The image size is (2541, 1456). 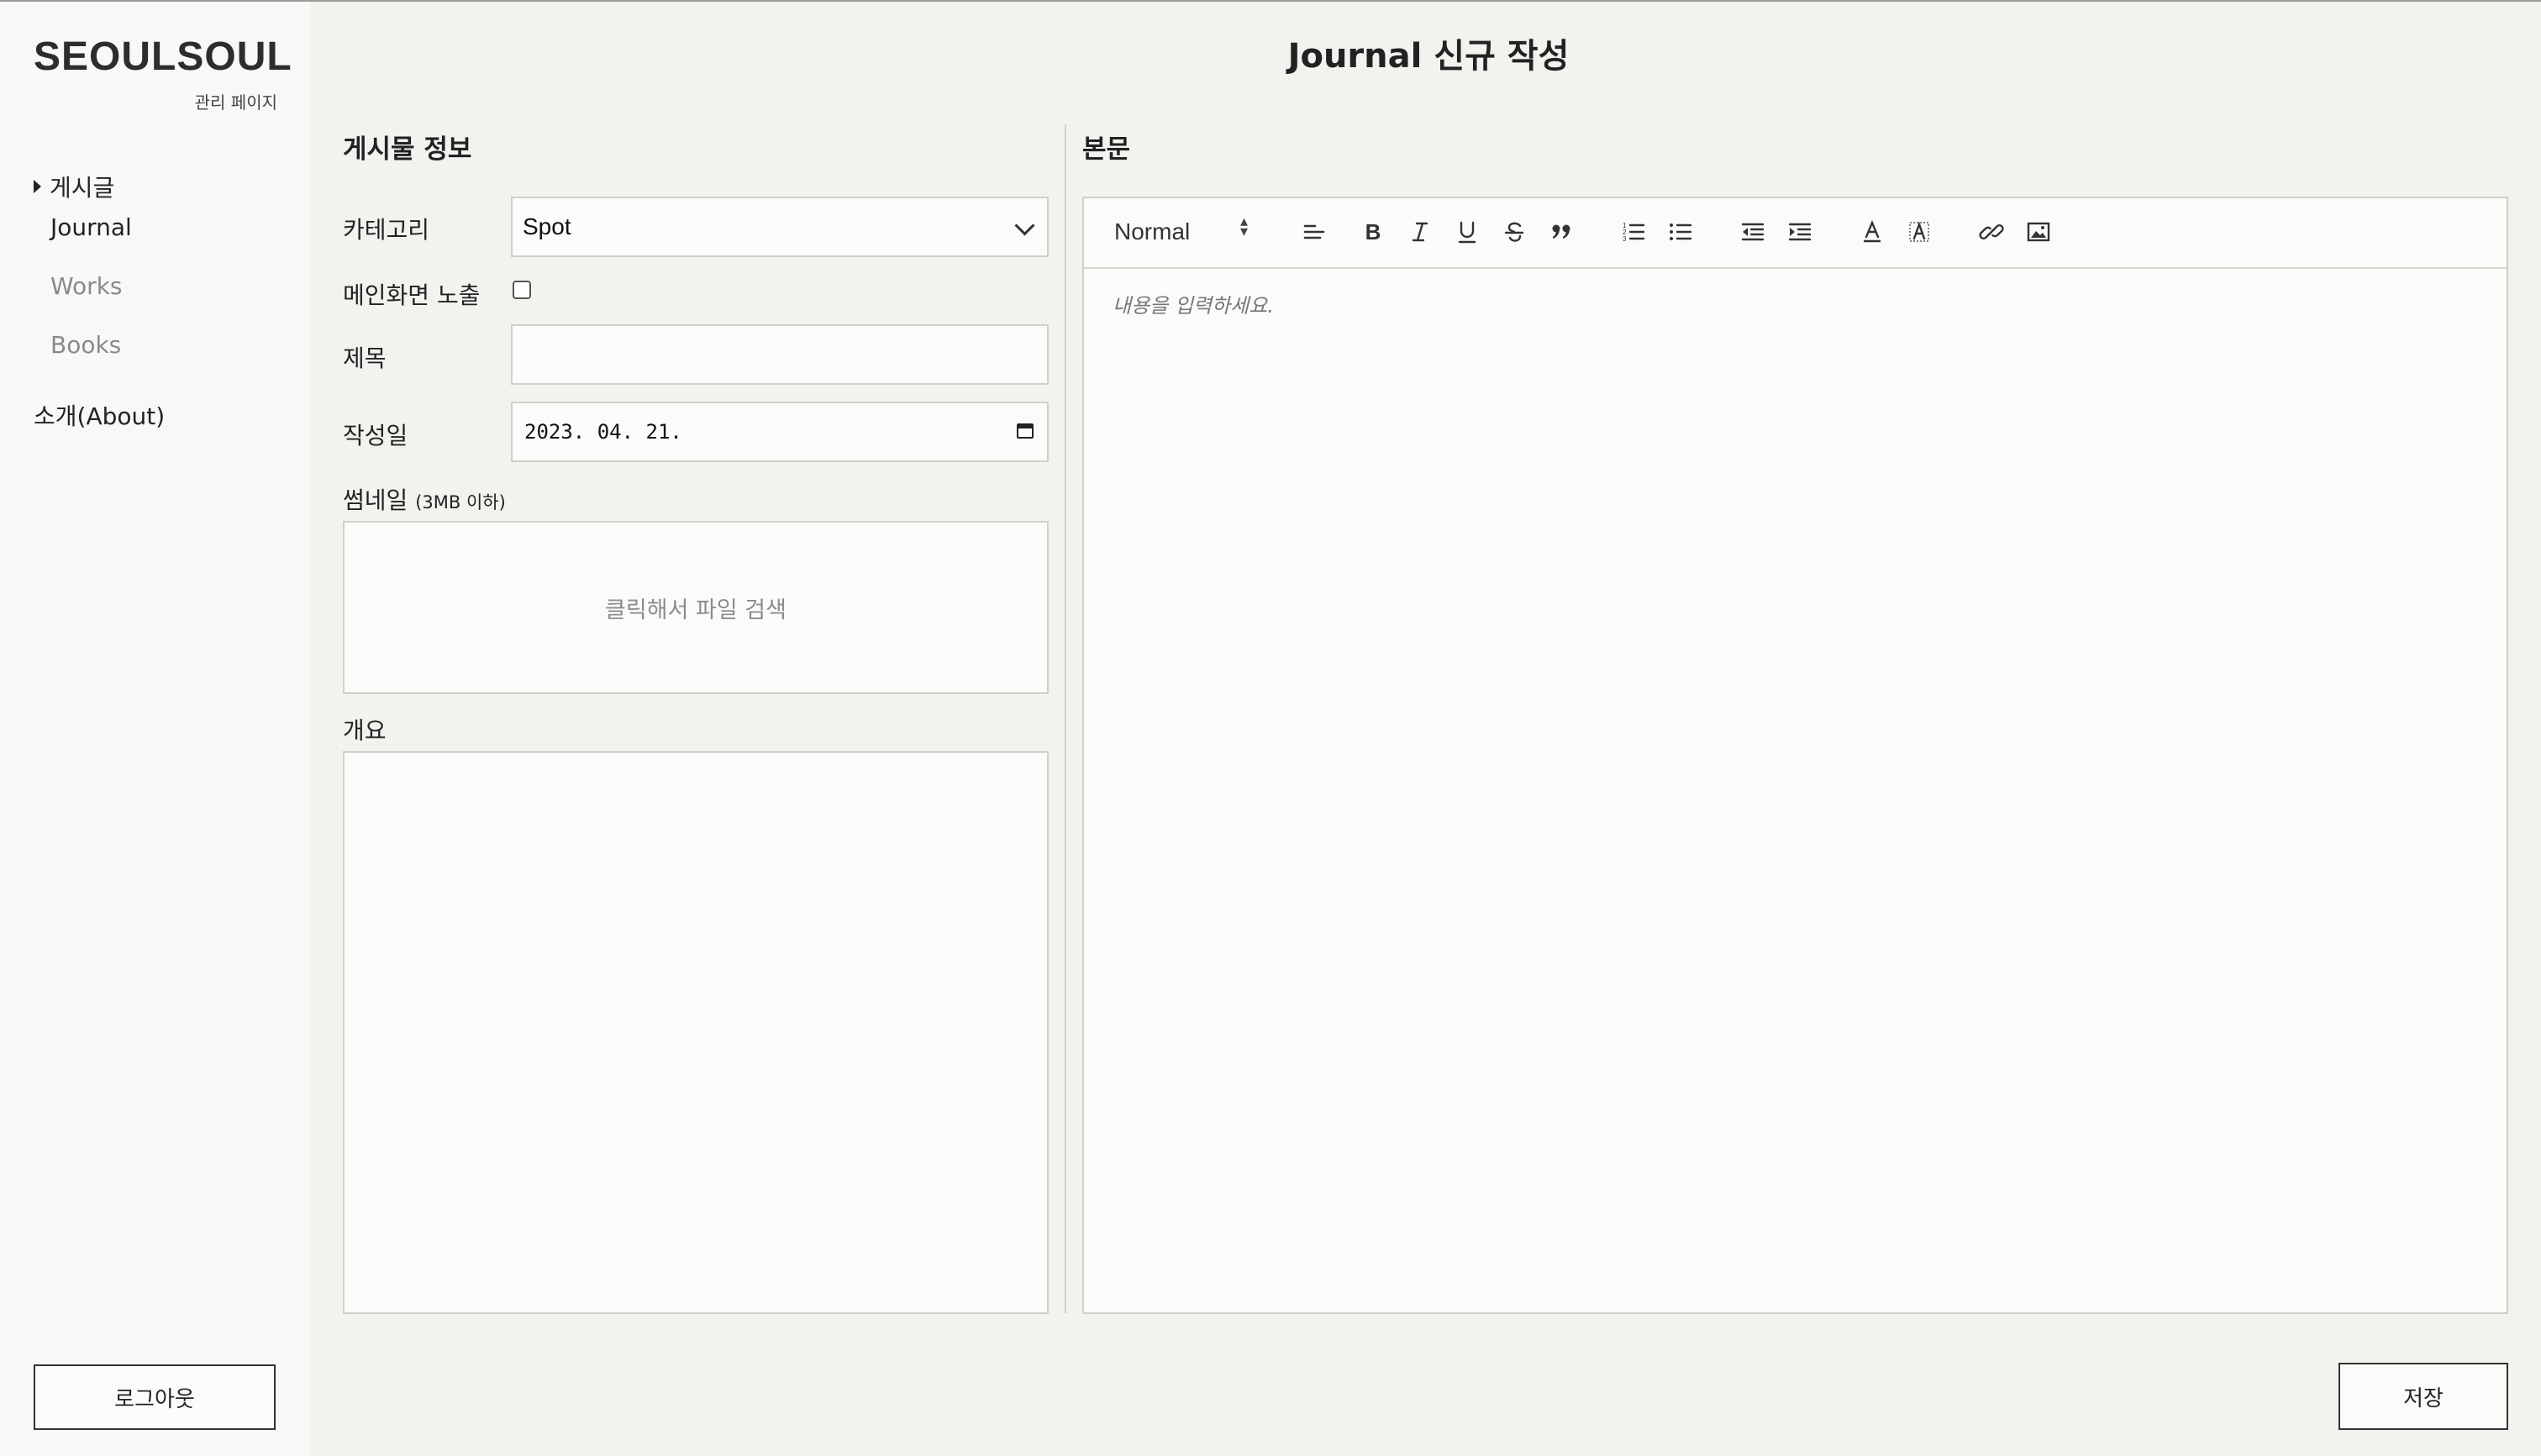 I want to click on svg-text: B, so click(x=1373, y=232).